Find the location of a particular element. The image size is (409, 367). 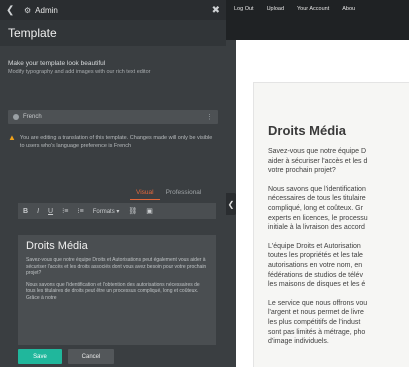

image-icon: ▣ is located at coordinates (149, 211).